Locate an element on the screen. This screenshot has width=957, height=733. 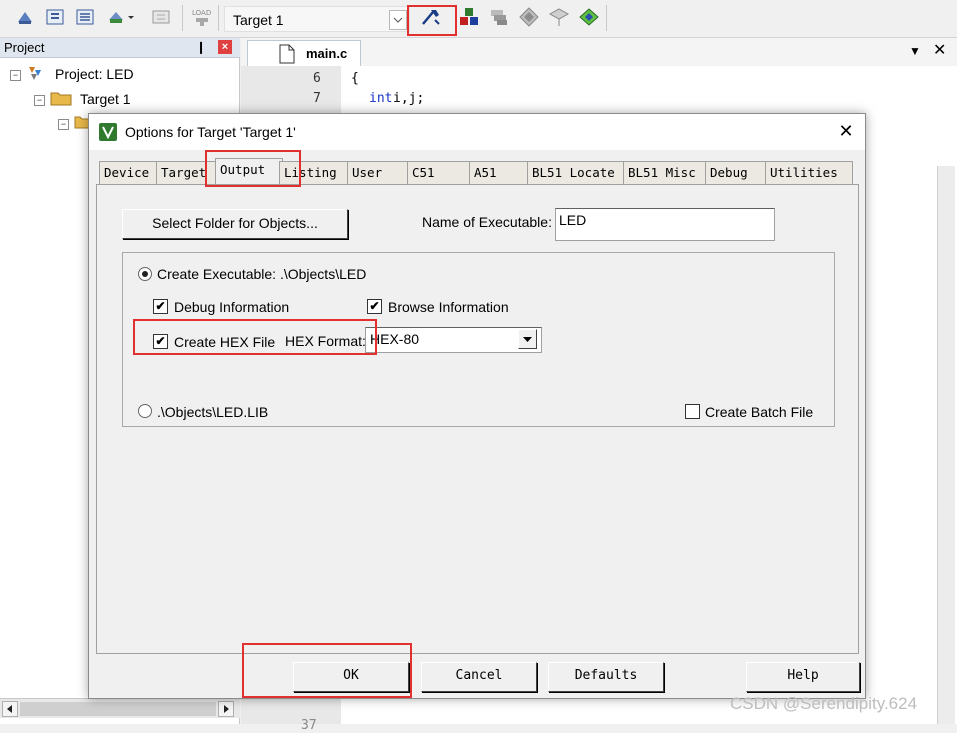
line-number: 6 is located at coordinates (317, 78).